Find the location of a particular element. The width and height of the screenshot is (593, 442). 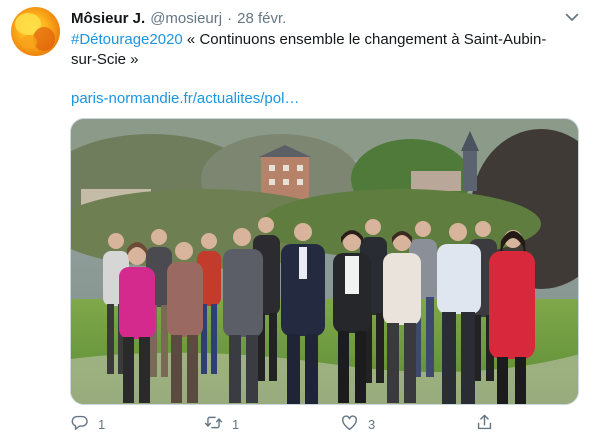

author-name: Môsieur J. is located at coordinates (108, 19).